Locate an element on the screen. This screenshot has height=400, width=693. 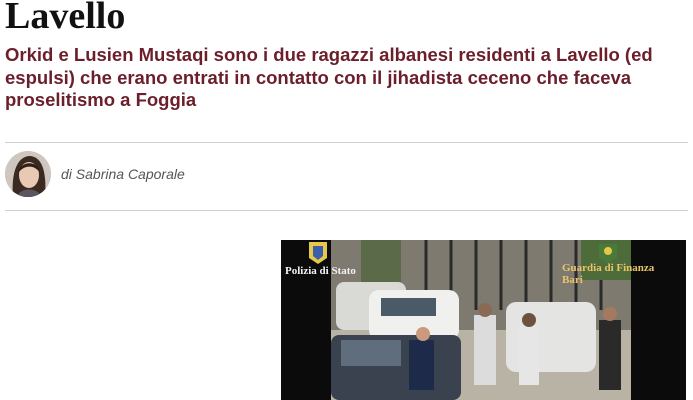
watermark-guardia-finanza: Guardia di Finanza Bari is located at coordinates (608, 274).